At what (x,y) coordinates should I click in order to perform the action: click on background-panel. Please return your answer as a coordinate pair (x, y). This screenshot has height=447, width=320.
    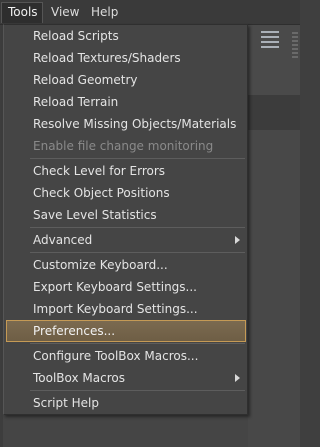
    Looking at the image, I should click on (274, 288).